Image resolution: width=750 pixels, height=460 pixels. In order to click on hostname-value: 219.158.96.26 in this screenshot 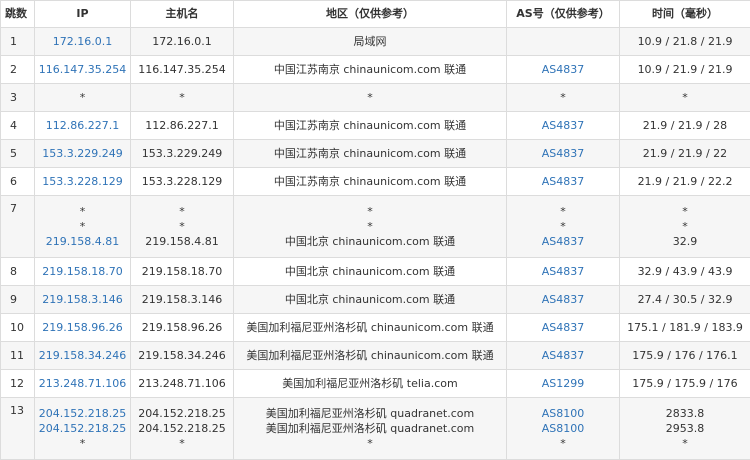, I will do `click(182, 327)`.